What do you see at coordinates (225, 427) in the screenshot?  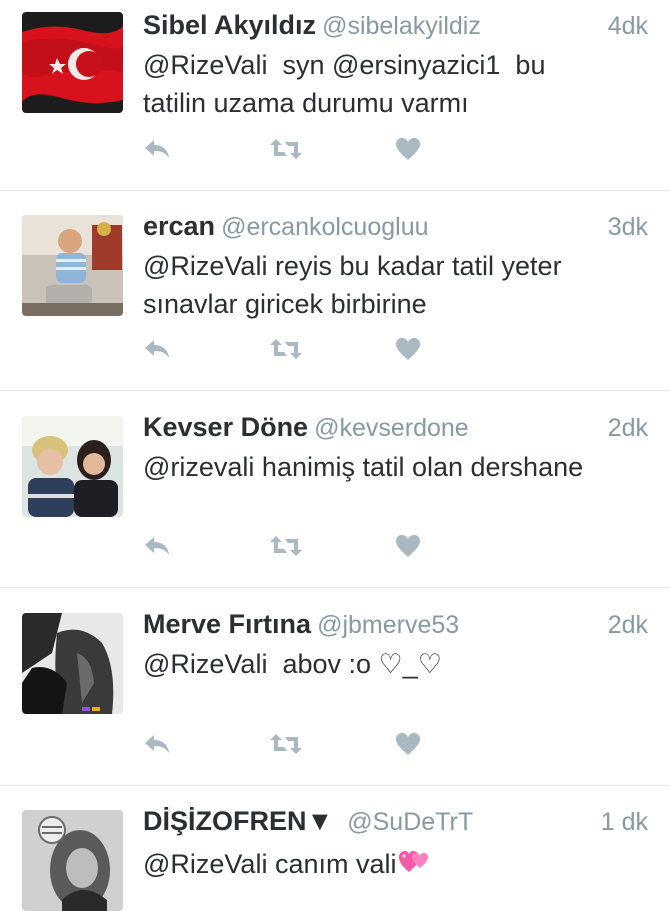 I see `author-name: Kevser Döne` at bounding box center [225, 427].